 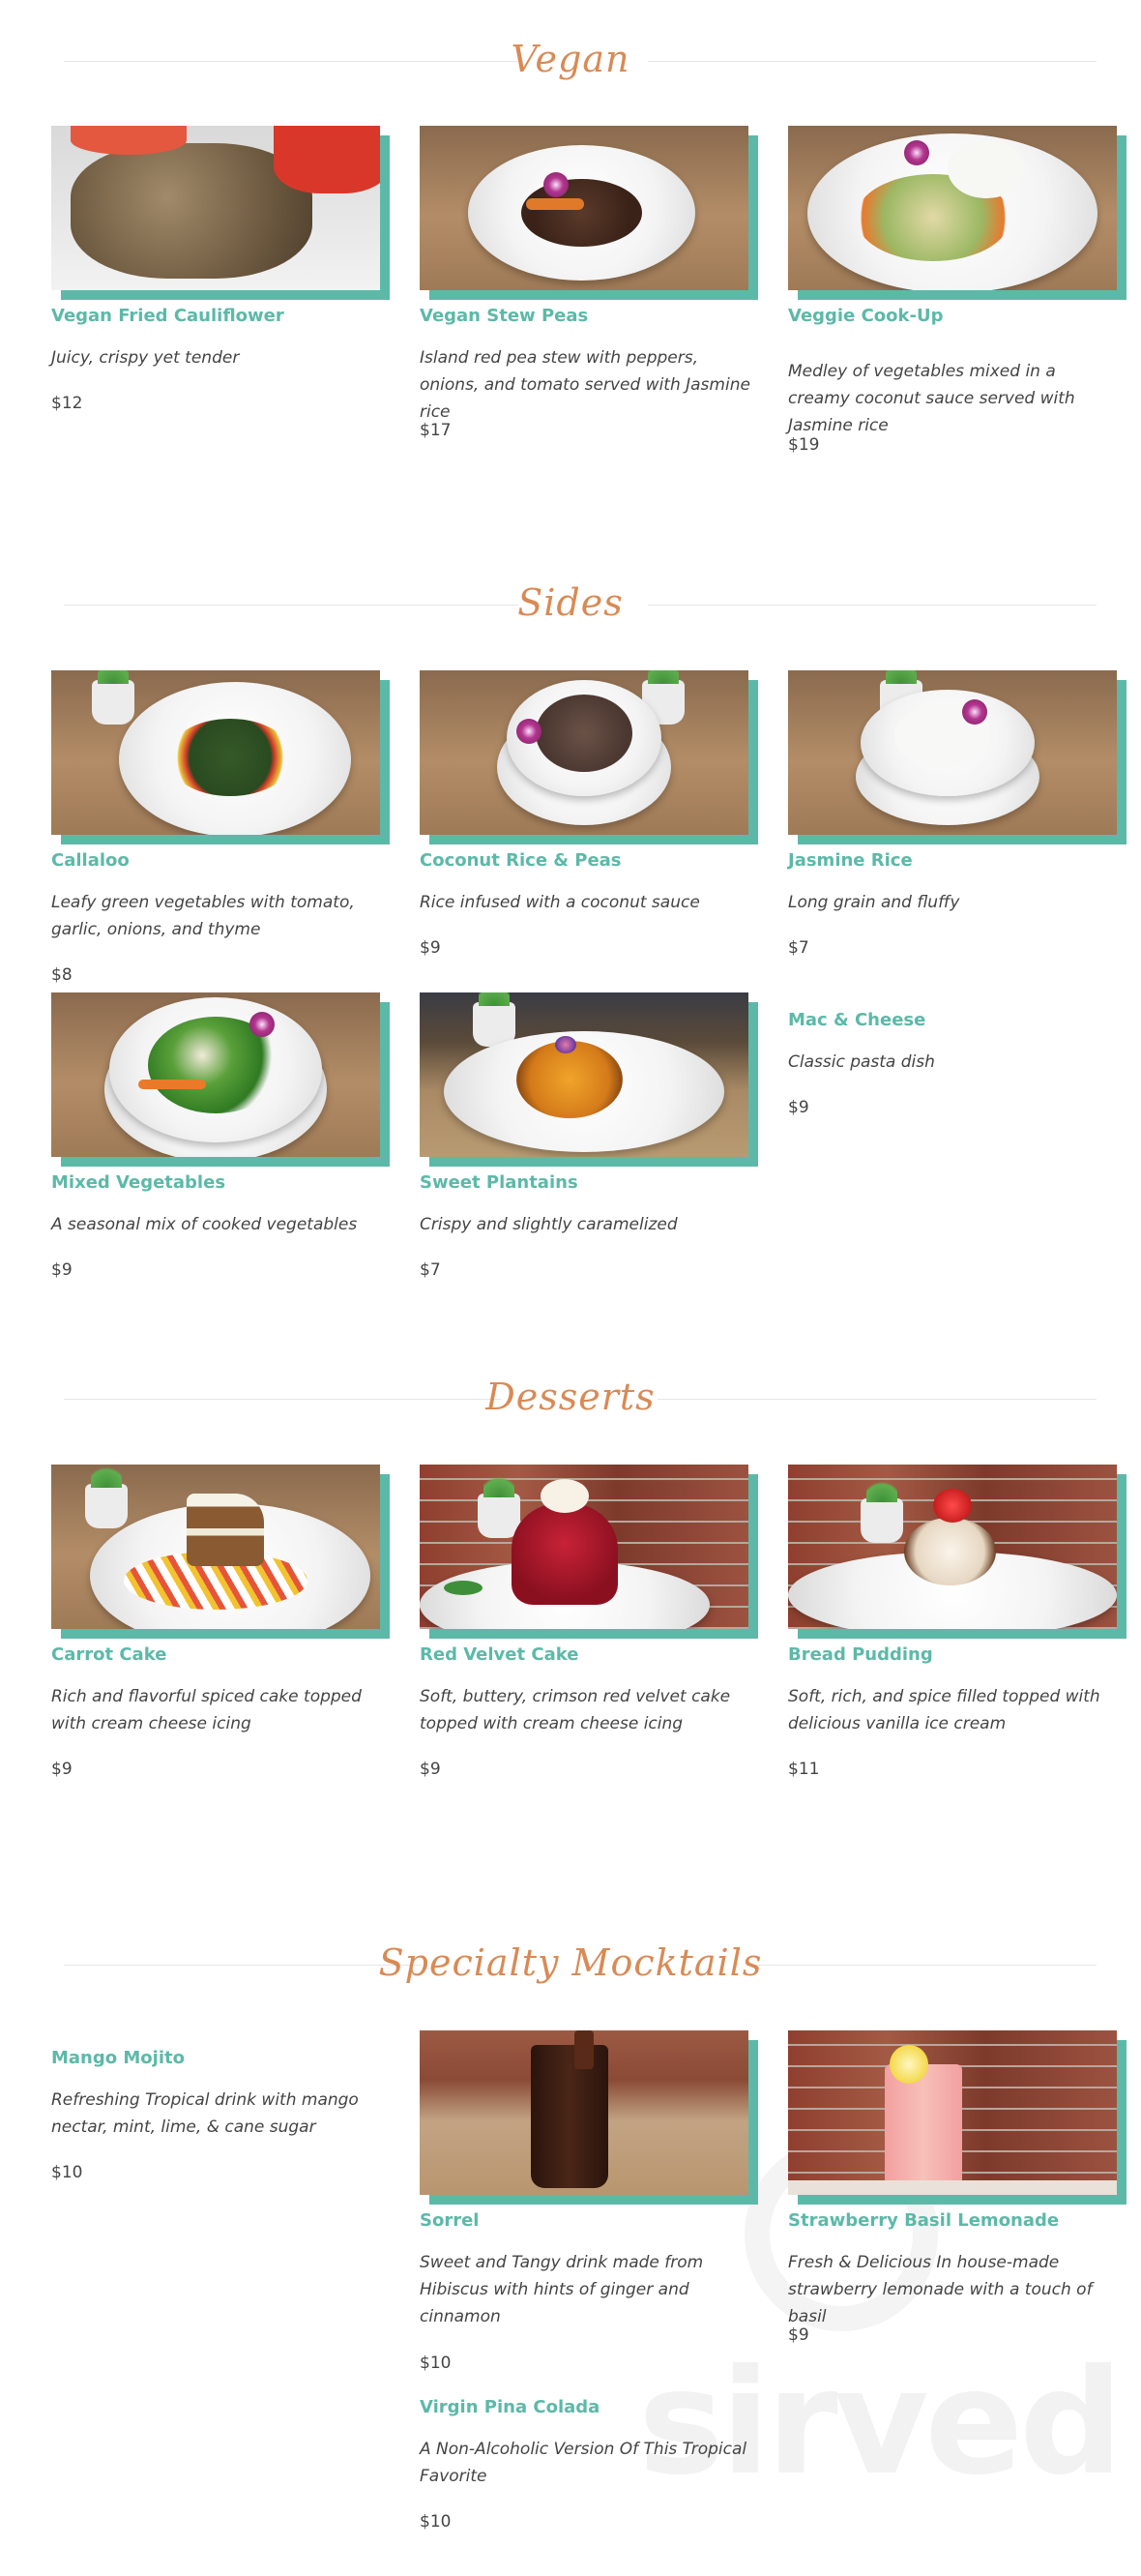 What do you see at coordinates (145, 358) in the screenshot?
I see `item-description: Juicy, crispy yet tender` at bounding box center [145, 358].